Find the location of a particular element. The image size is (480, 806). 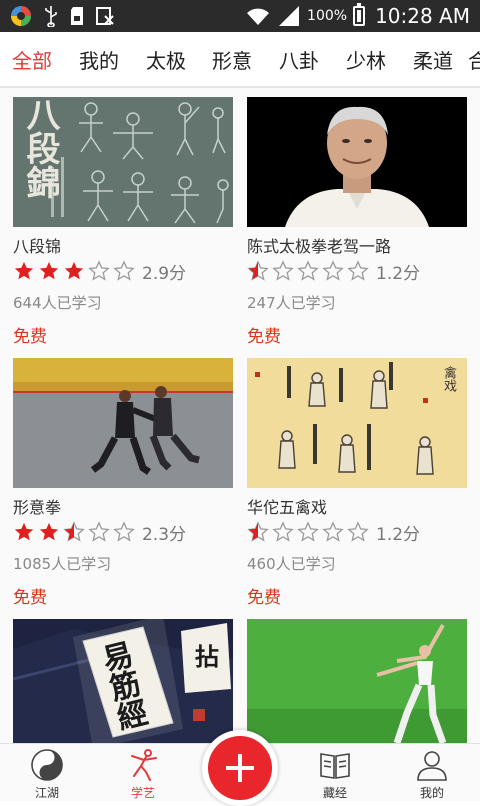

course-card: 禽戏 华佗五禽戏 1.2分 460人已学习 免费 is located at coordinates (357, 483).